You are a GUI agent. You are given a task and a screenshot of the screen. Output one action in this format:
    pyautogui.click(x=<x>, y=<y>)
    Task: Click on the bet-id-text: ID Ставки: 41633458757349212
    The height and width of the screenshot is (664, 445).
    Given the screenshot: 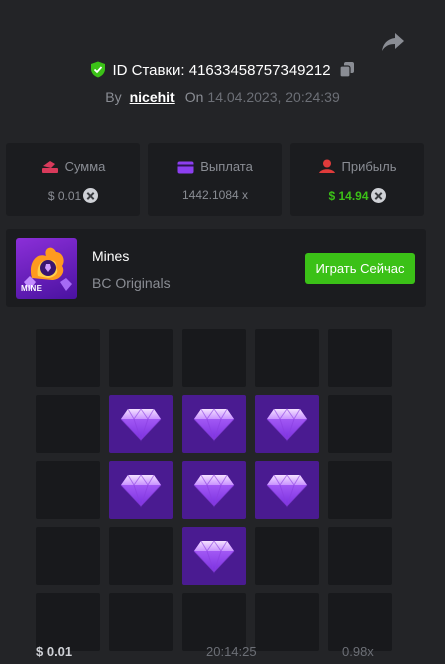 What is the action you would take?
    pyautogui.click(x=221, y=70)
    